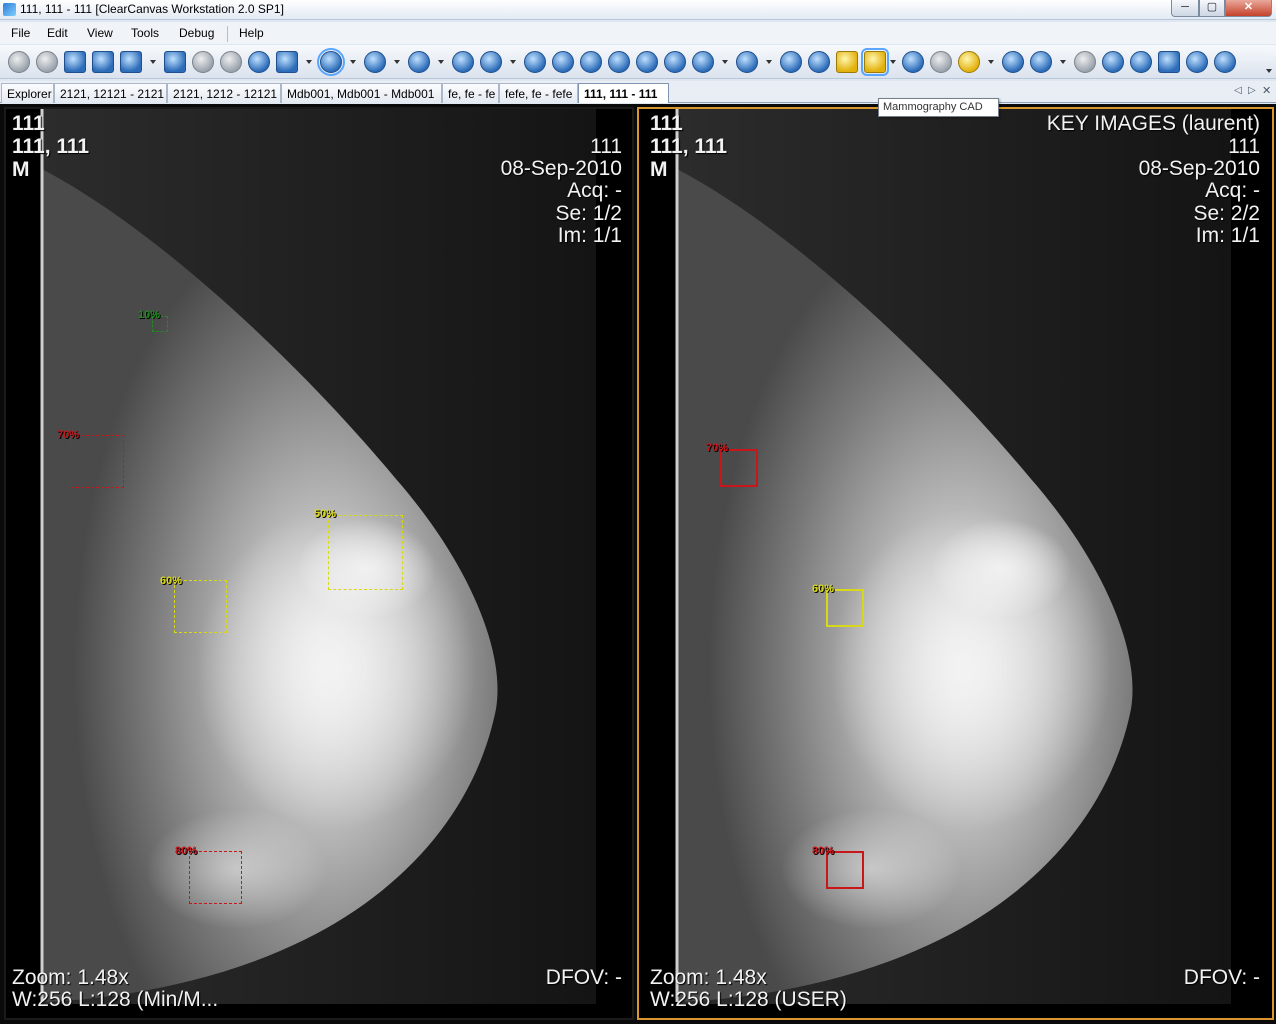  I want to click on menu-bar: File Edit View Tools Debug Help, so click(638, 33).